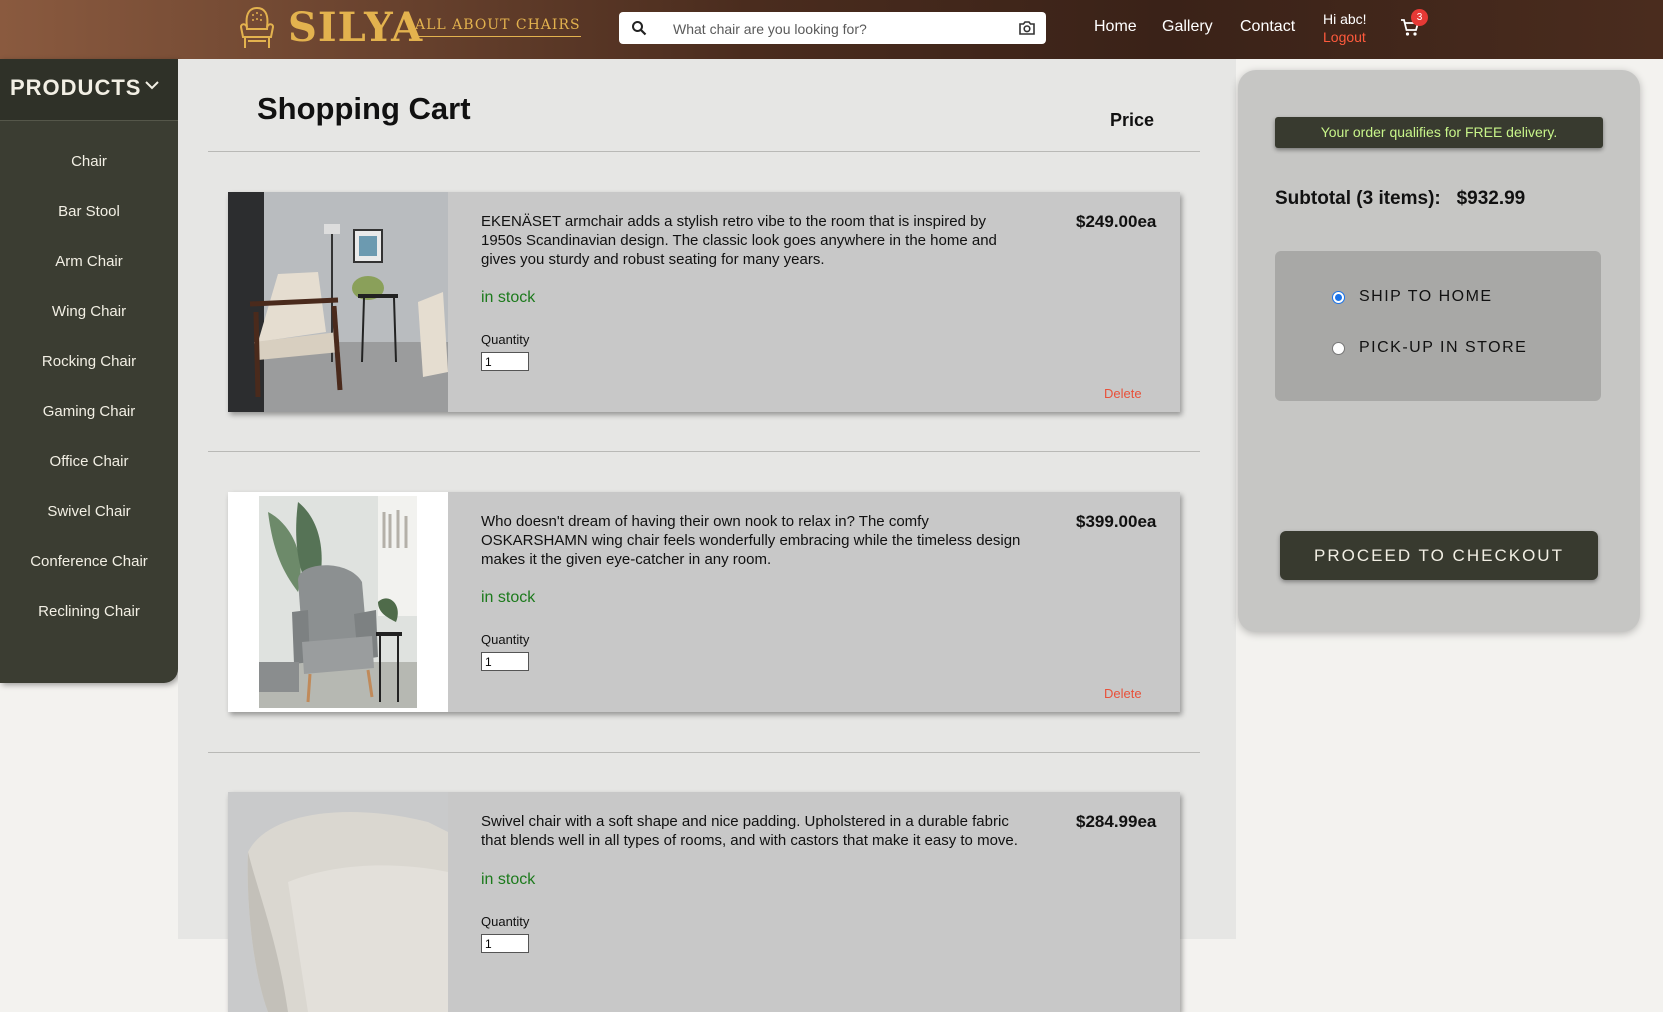 The width and height of the screenshot is (1663, 1012). Describe the element at coordinates (838, 29) in the screenshot. I see `search-input` at that location.